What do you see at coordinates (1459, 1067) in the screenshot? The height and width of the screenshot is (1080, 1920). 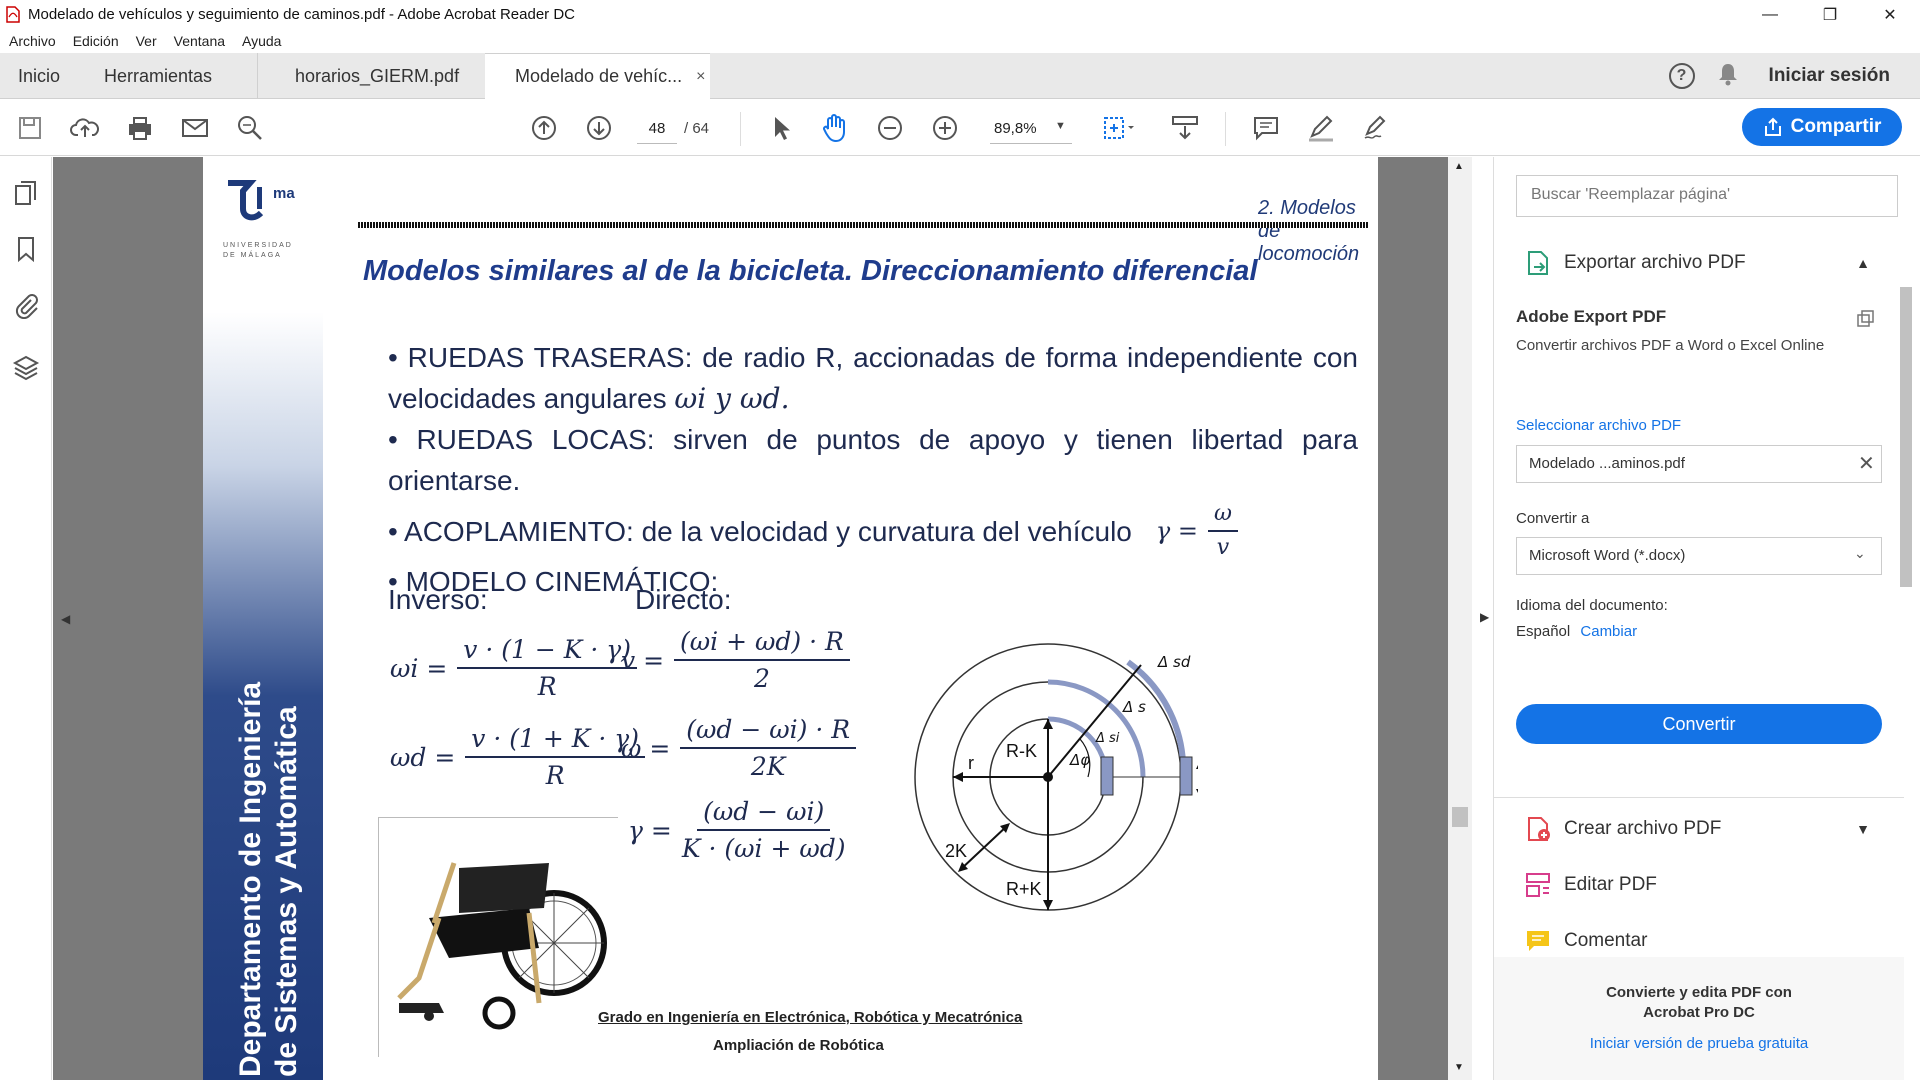 I see `scroll-down-icon: ▼` at bounding box center [1459, 1067].